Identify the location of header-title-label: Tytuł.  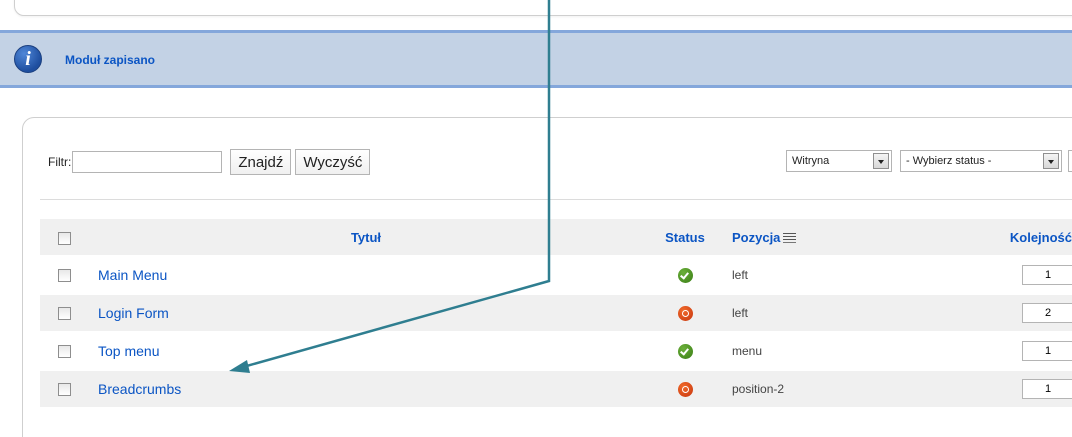
(366, 237).